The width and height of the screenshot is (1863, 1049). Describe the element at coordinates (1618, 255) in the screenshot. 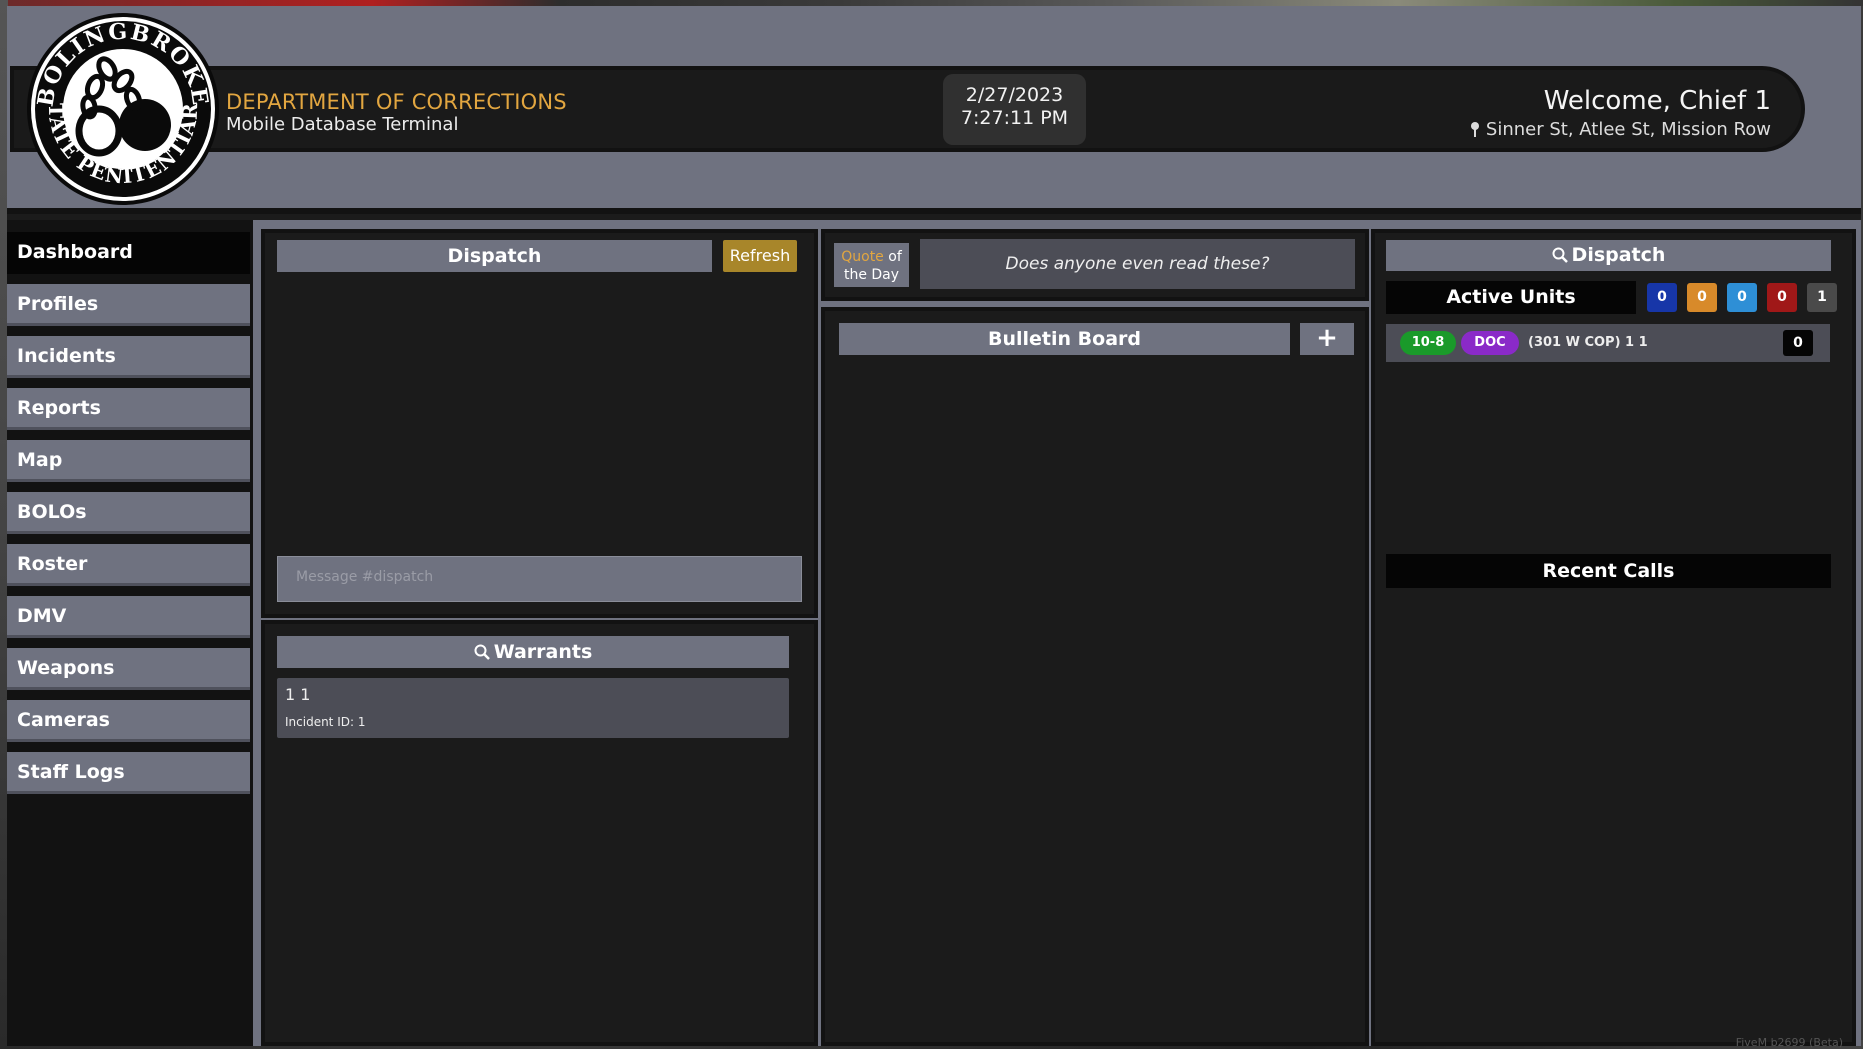

I see `dispatch-units-title-text: Dispatch` at that location.